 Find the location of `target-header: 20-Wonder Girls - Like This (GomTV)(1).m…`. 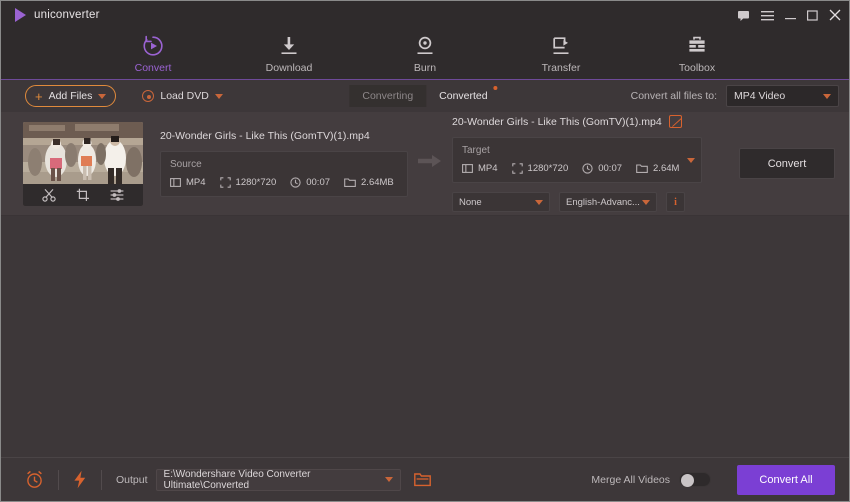

target-header: 20-Wonder Girls - Like This (GomTV)(1).m… is located at coordinates (577, 121).